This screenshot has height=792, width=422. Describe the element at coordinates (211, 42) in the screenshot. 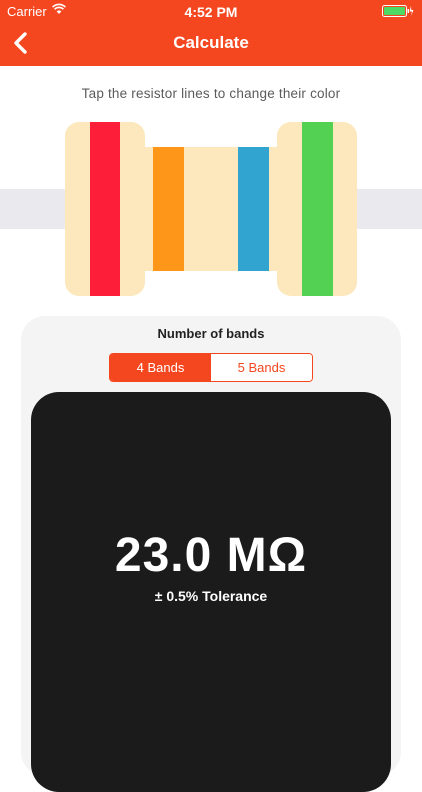

I see `page-title: Calculate` at that location.